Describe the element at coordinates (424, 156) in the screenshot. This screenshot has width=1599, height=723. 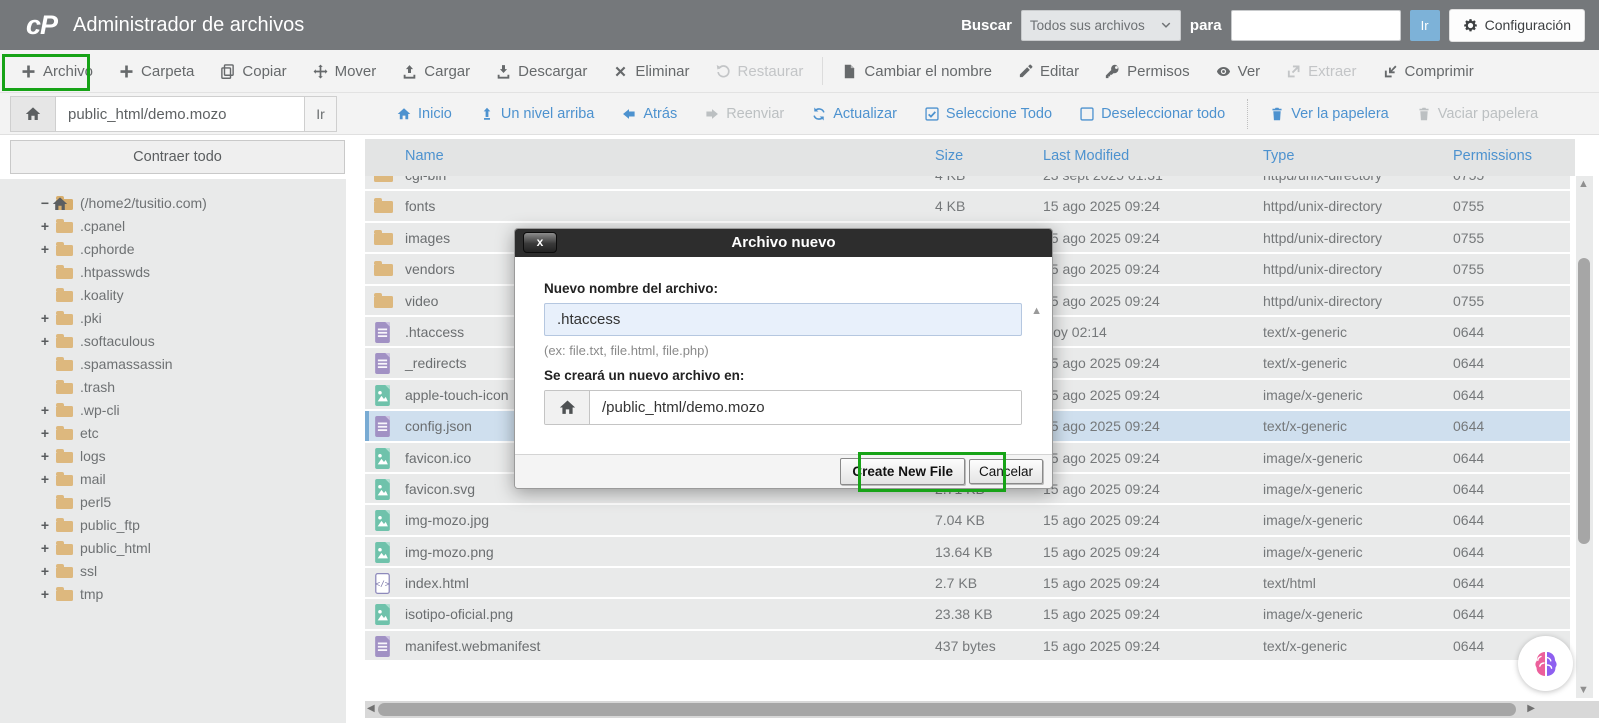
I see `column-header-name: Name` at that location.